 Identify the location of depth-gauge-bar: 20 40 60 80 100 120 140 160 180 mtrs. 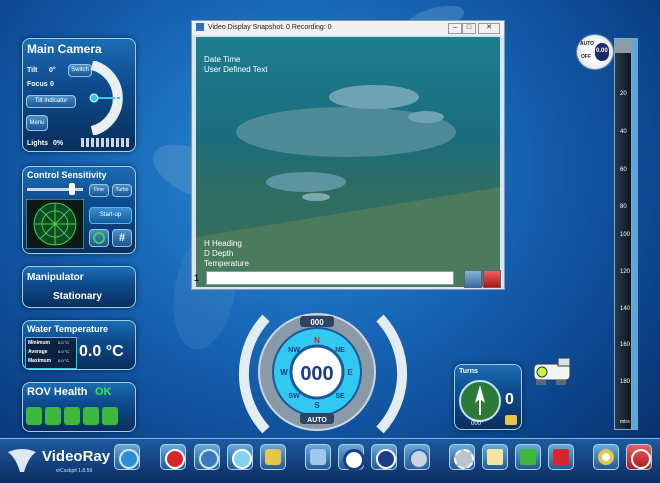
(623, 234).